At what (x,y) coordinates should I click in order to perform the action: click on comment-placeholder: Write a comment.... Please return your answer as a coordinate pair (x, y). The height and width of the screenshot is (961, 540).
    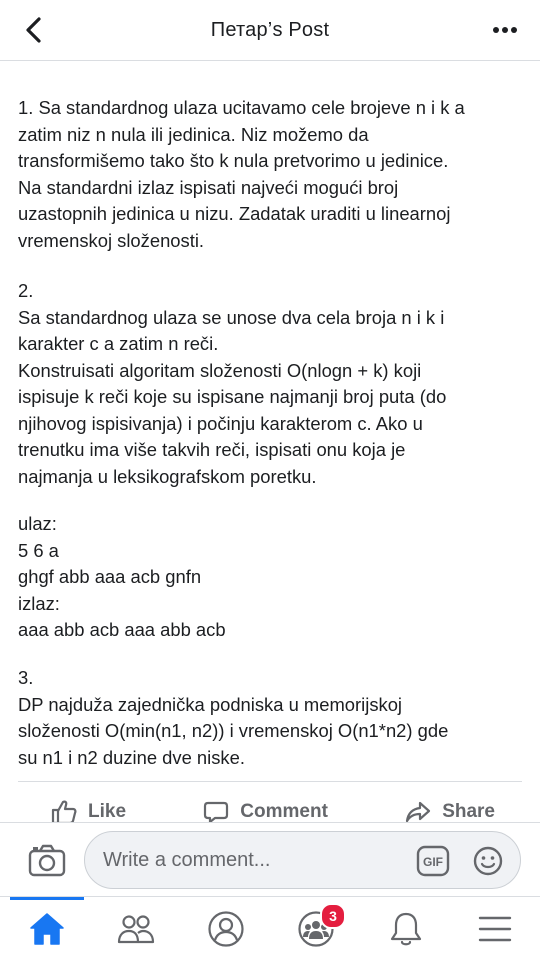
    Looking at the image, I should click on (187, 859).